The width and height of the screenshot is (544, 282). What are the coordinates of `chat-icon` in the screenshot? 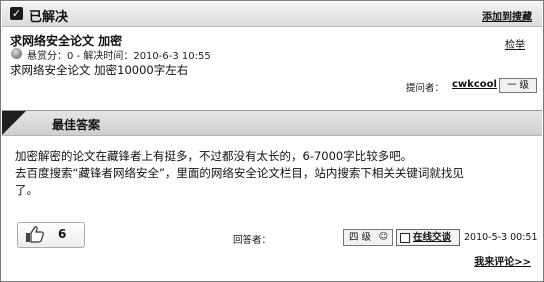 It's located at (405, 238).